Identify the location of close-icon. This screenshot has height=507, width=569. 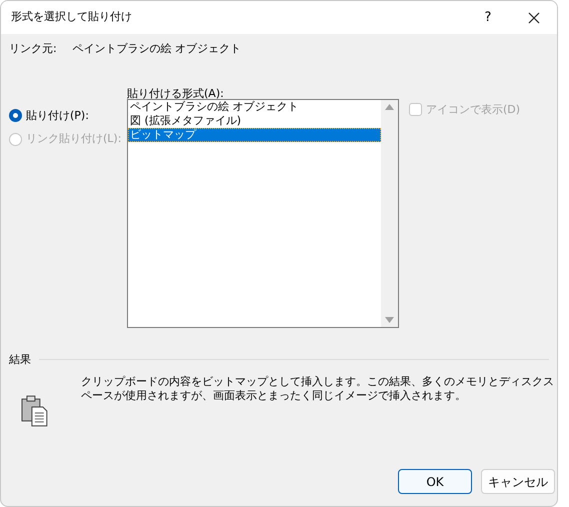
(534, 18).